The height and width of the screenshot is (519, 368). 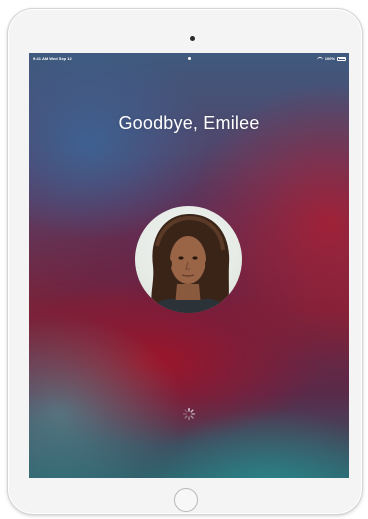 I want to click on status-bar: 9:41 AM Wed Sep 12 100%, so click(x=189, y=59).